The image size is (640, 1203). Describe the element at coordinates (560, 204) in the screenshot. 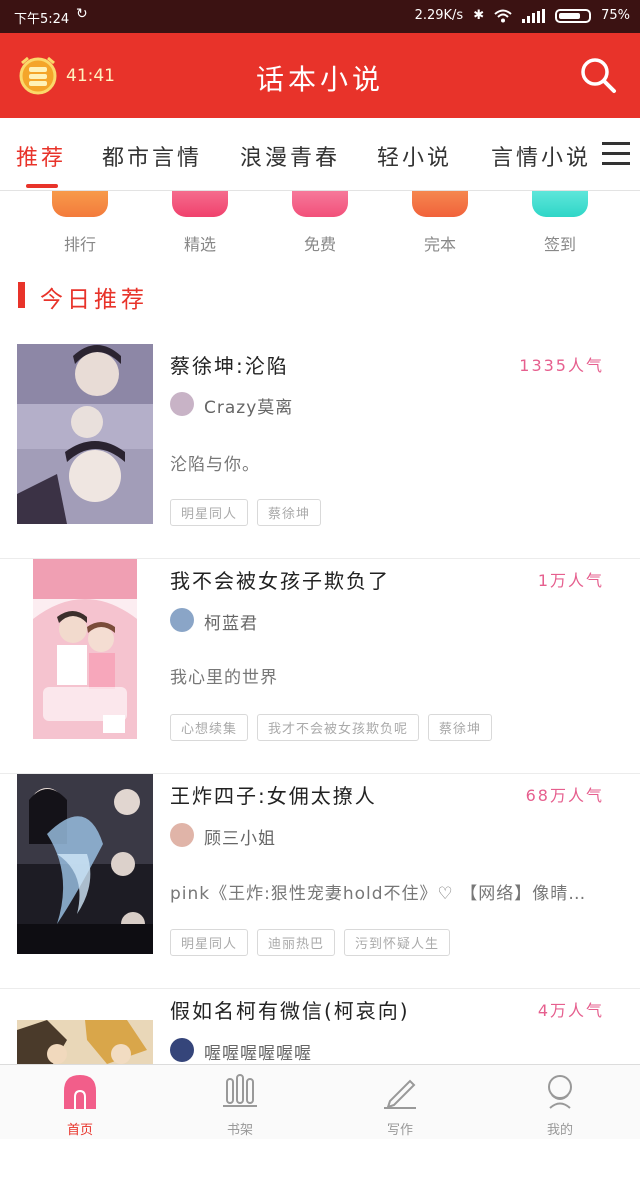

I see `checkin-icon` at that location.